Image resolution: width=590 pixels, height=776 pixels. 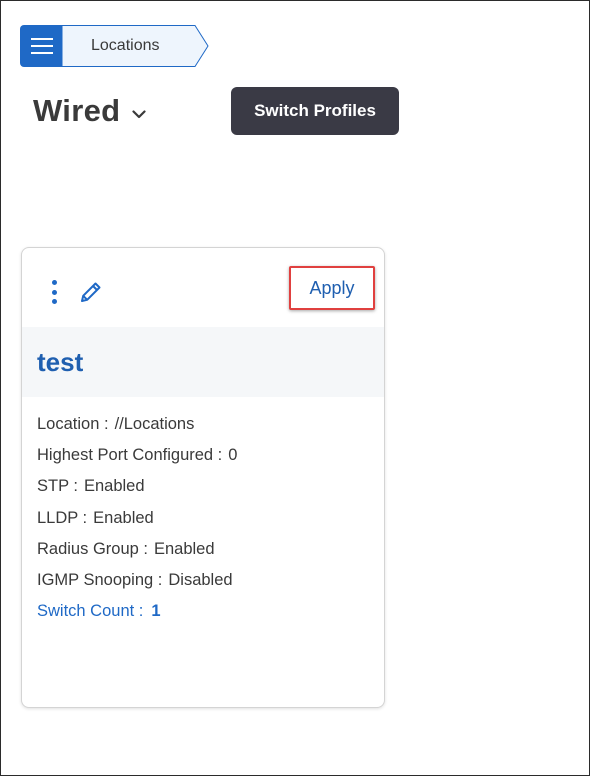 What do you see at coordinates (73, 424) in the screenshot?
I see `detail-label: Location :` at bounding box center [73, 424].